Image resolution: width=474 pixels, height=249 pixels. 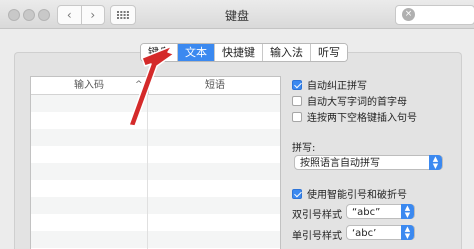 I want to click on autocorrect-checkbox, so click(x=297, y=84).